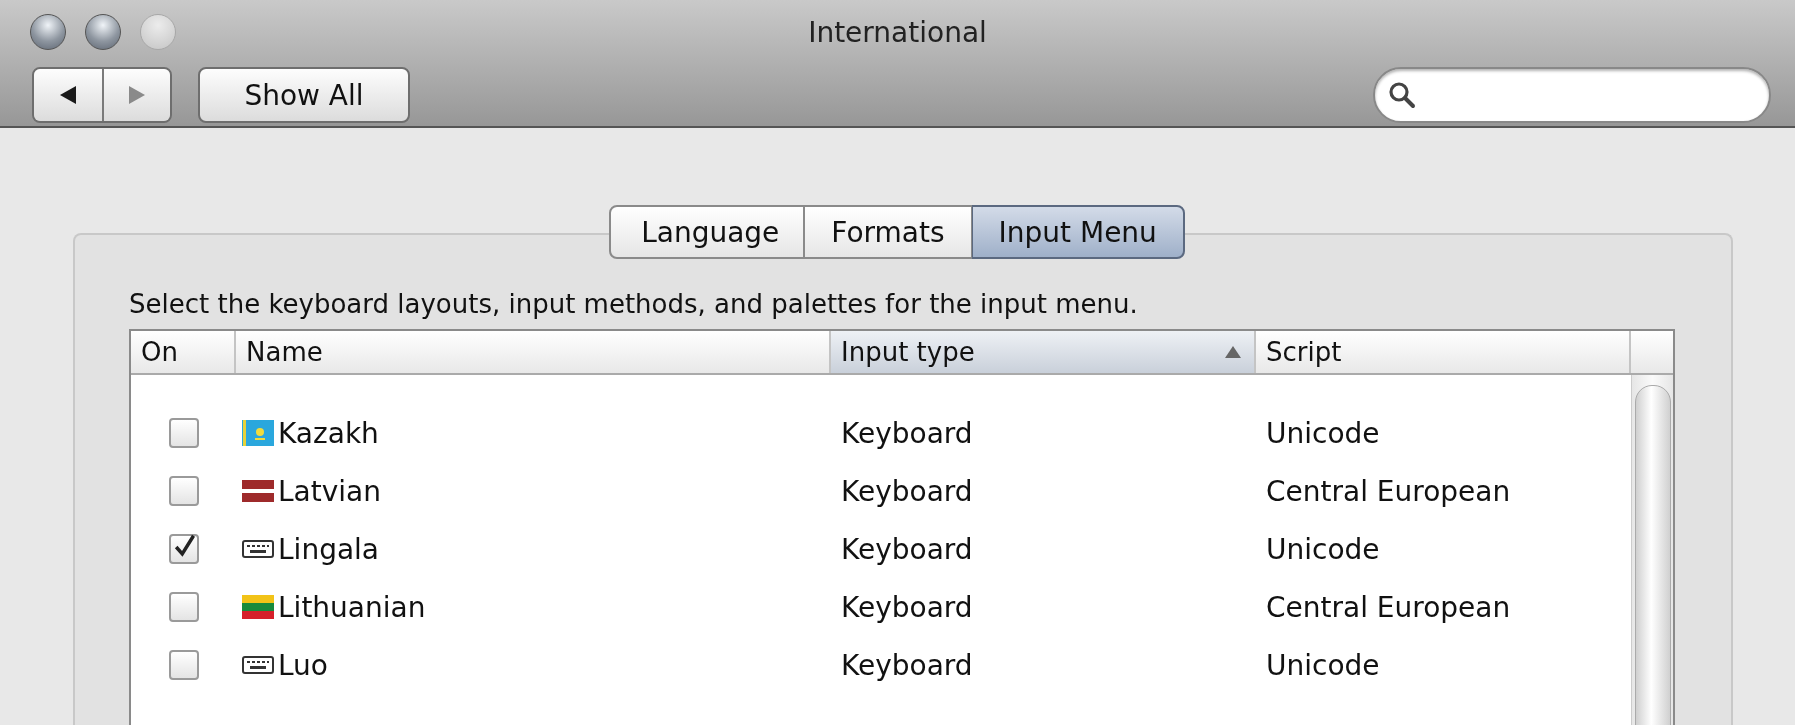  I want to click on close-button, so click(48, 32).